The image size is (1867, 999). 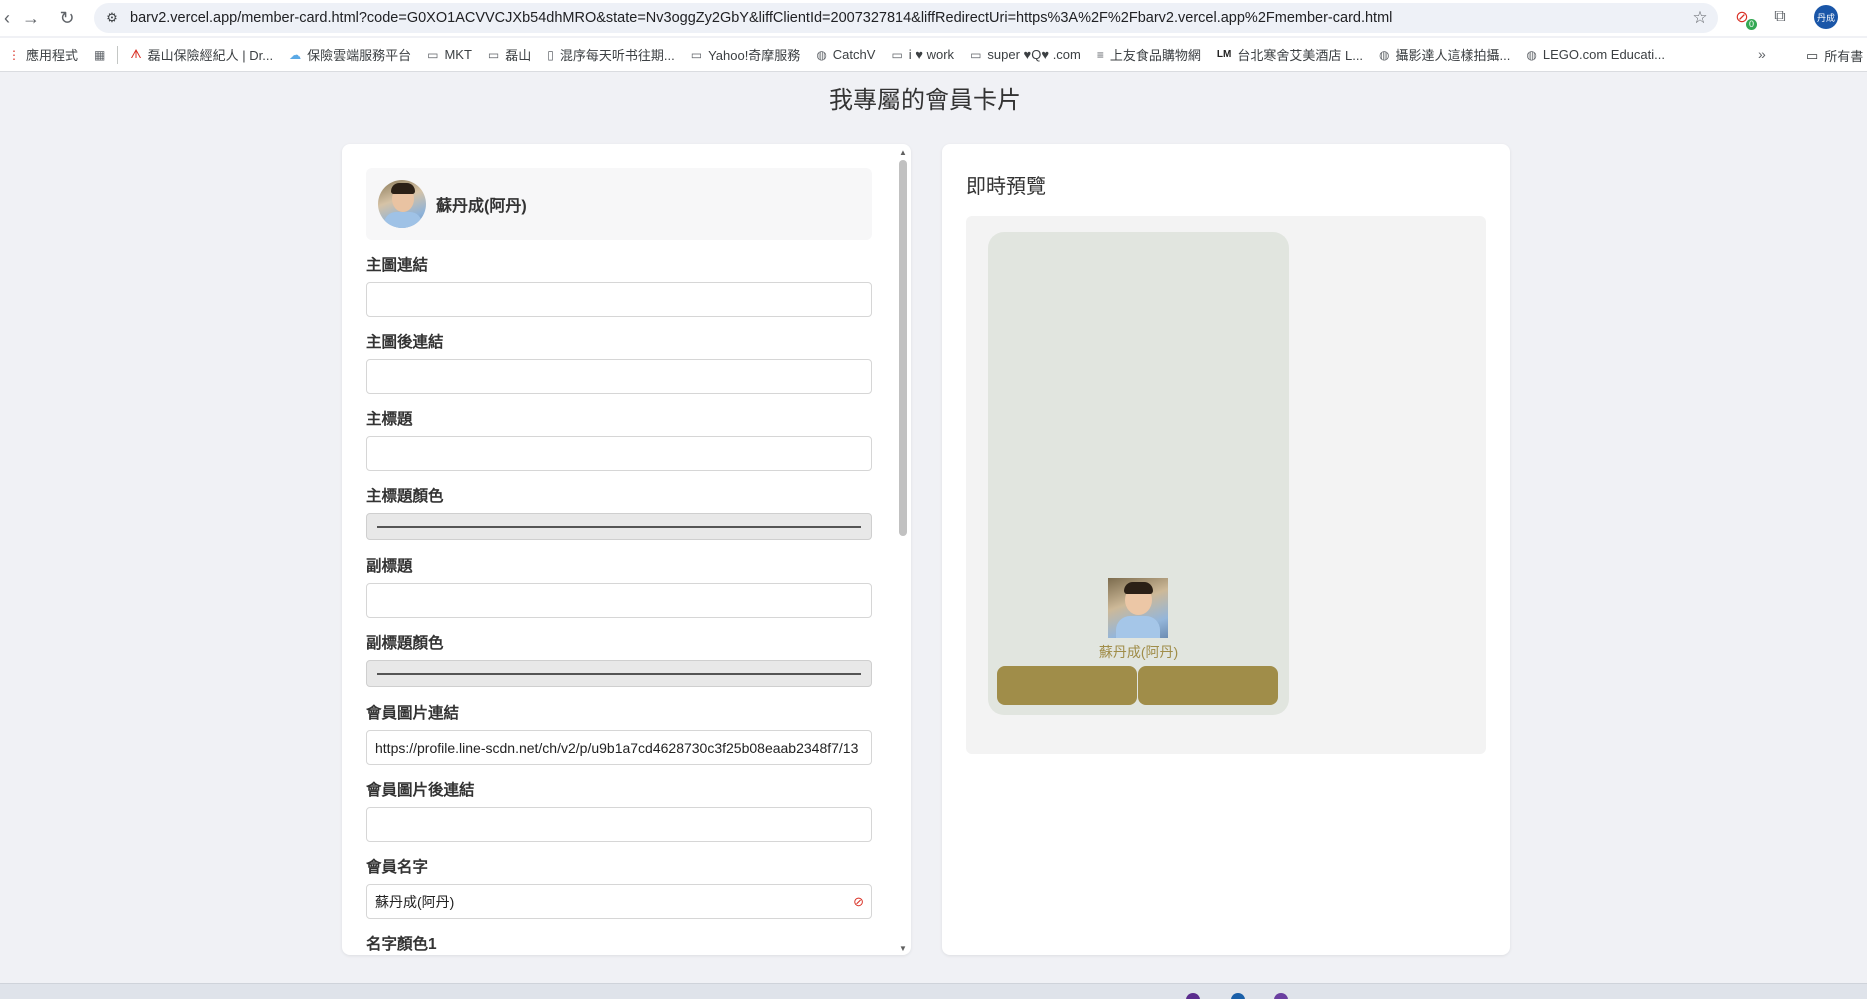 I want to click on taskbar-strip, so click(x=933, y=991).